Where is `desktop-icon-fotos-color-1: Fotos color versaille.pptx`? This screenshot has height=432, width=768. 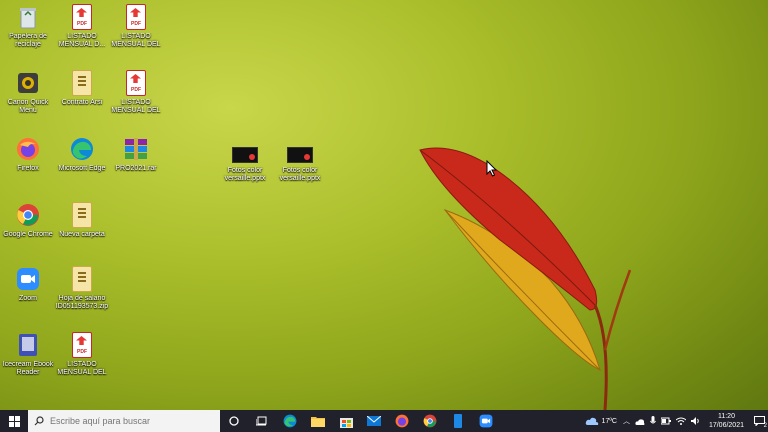
desktop-icon-fotos-color-1: Fotos color versaille.pptx is located at coordinates (245, 164).